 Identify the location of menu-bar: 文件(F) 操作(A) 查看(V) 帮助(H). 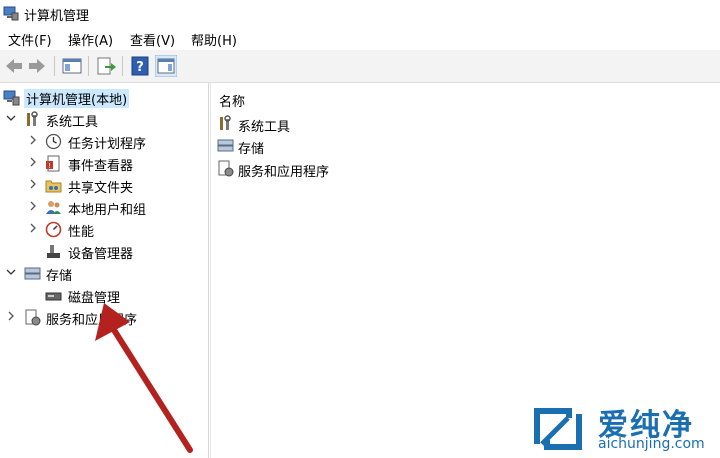
(360, 38).